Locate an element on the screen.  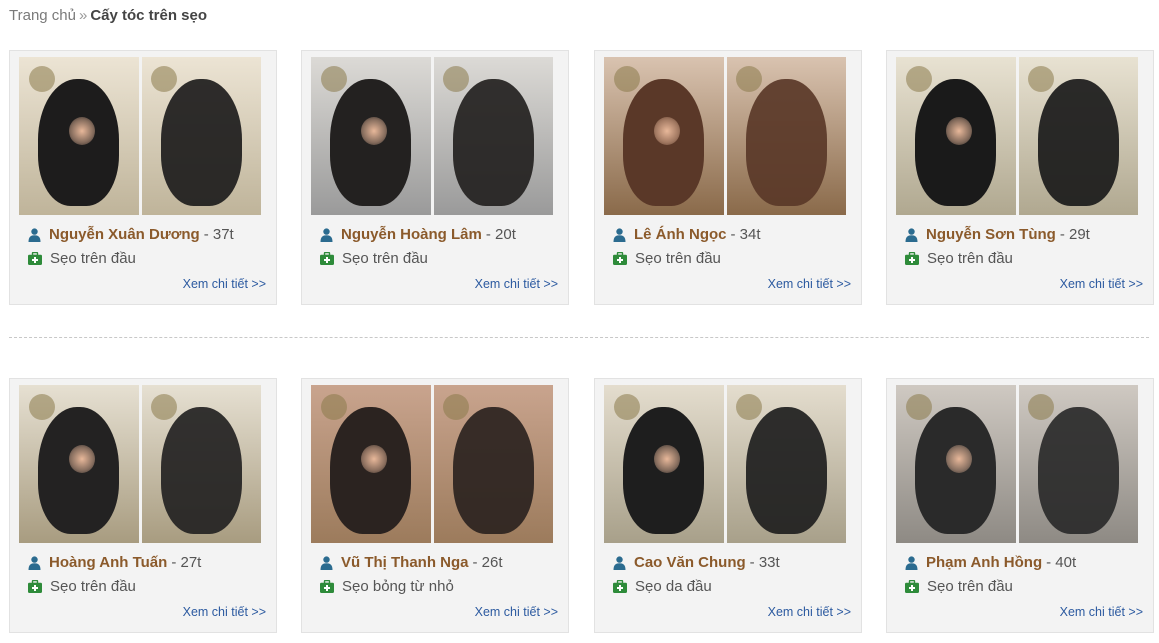
breadcrumb: Trang chủ» Cấy tóc trên sẹo is located at coordinates (108, 15).